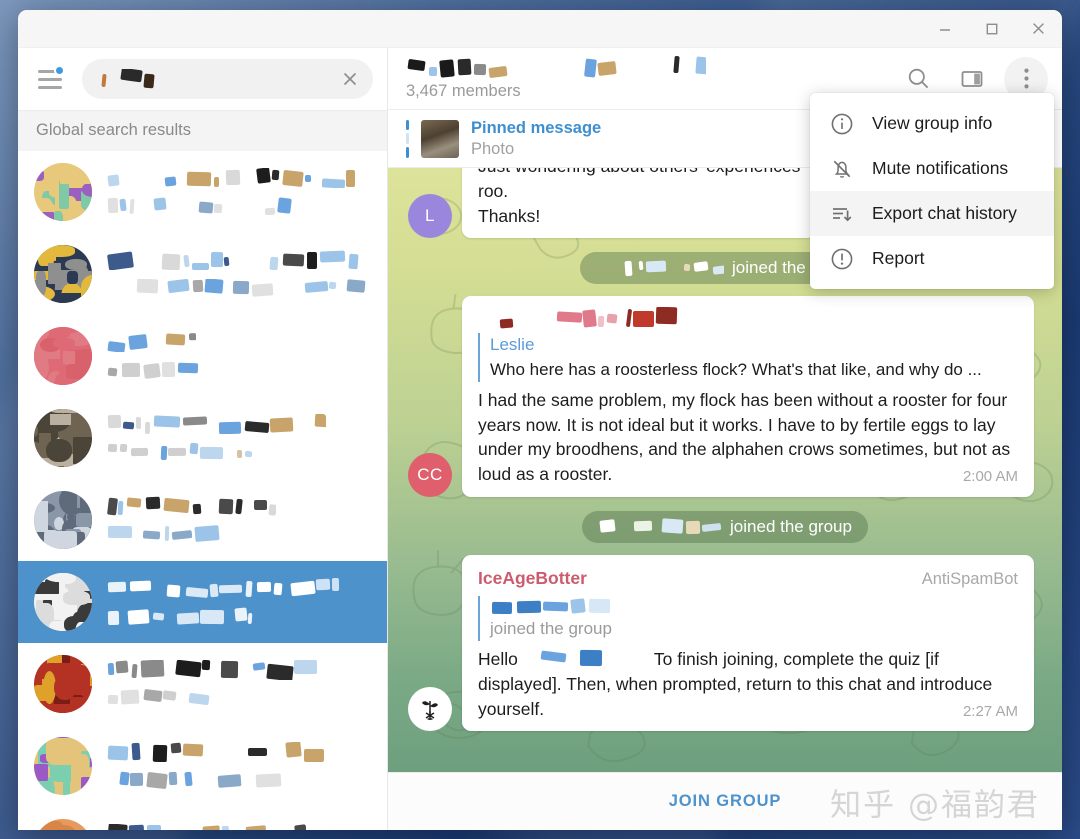 This screenshot has width=1080, height=839. I want to click on reply-name-redacted, so click(550, 605).